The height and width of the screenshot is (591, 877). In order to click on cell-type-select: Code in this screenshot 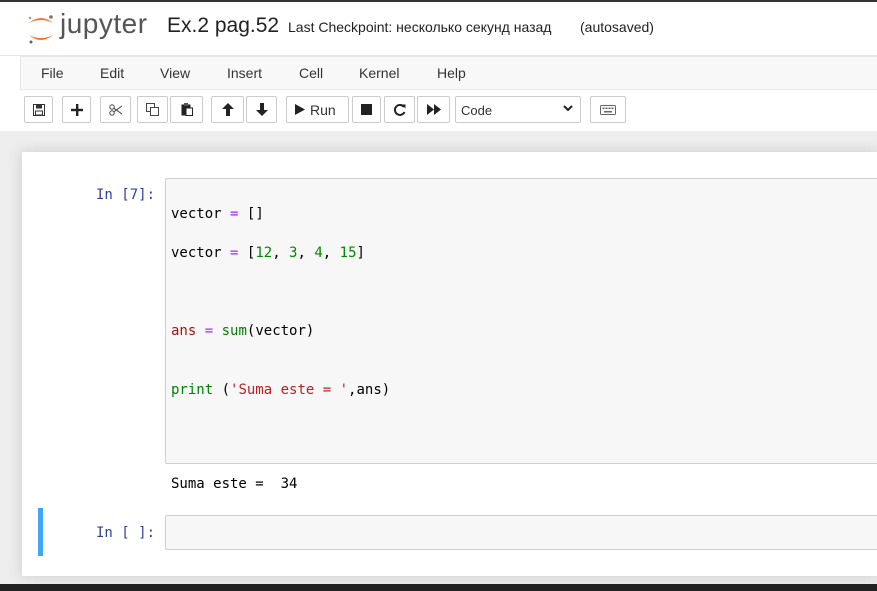, I will do `click(518, 109)`.